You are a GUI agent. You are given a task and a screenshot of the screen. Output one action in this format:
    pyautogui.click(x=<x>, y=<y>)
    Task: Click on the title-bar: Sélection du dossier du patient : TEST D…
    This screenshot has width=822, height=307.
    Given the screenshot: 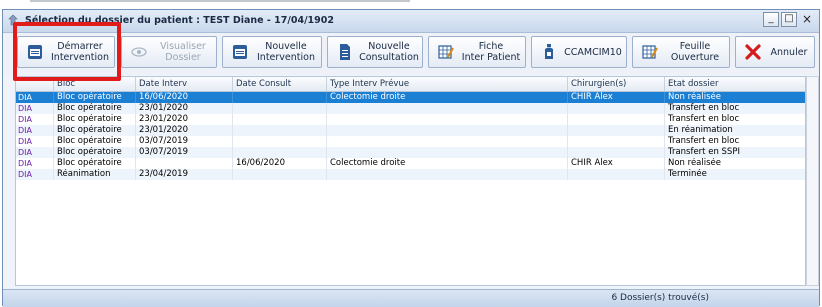 What is the action you would take?
    pyautogui.click(x=411, y=21)
    